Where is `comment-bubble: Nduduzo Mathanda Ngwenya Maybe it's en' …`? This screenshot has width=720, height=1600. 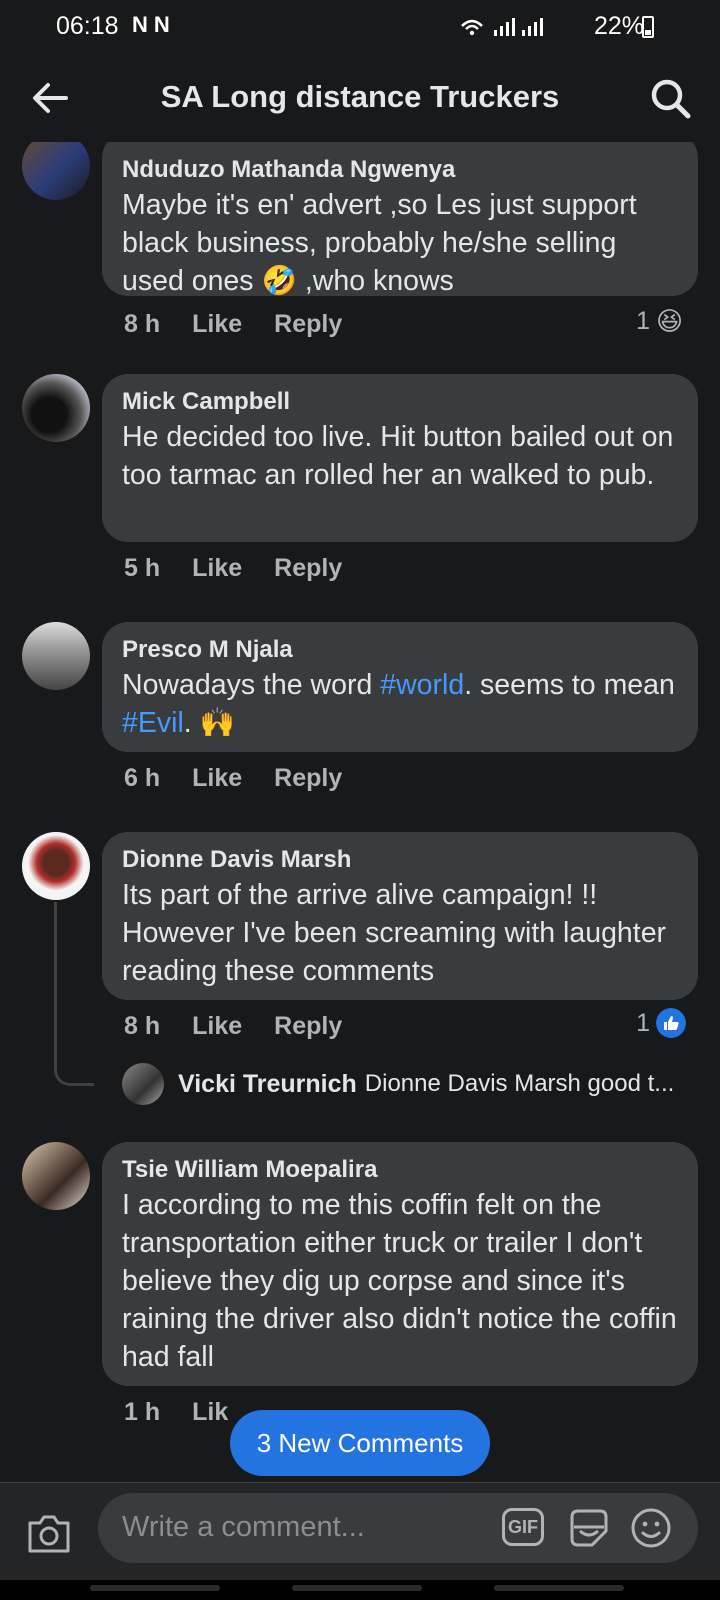
comment-bubble: Nduduzo Mathanda Ngwenya Maybe it's en' … is located at coordinates (400, 219).